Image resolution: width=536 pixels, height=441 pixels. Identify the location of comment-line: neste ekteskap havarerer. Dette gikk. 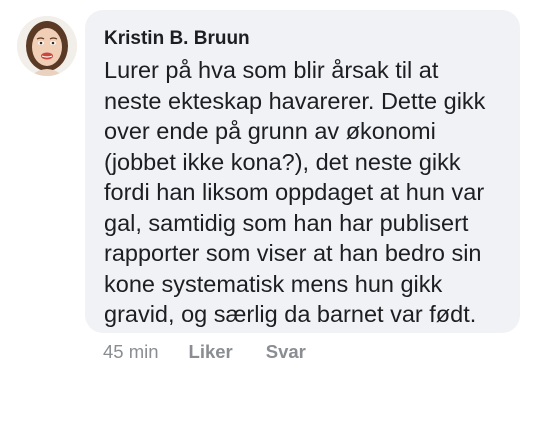
(295, 100).